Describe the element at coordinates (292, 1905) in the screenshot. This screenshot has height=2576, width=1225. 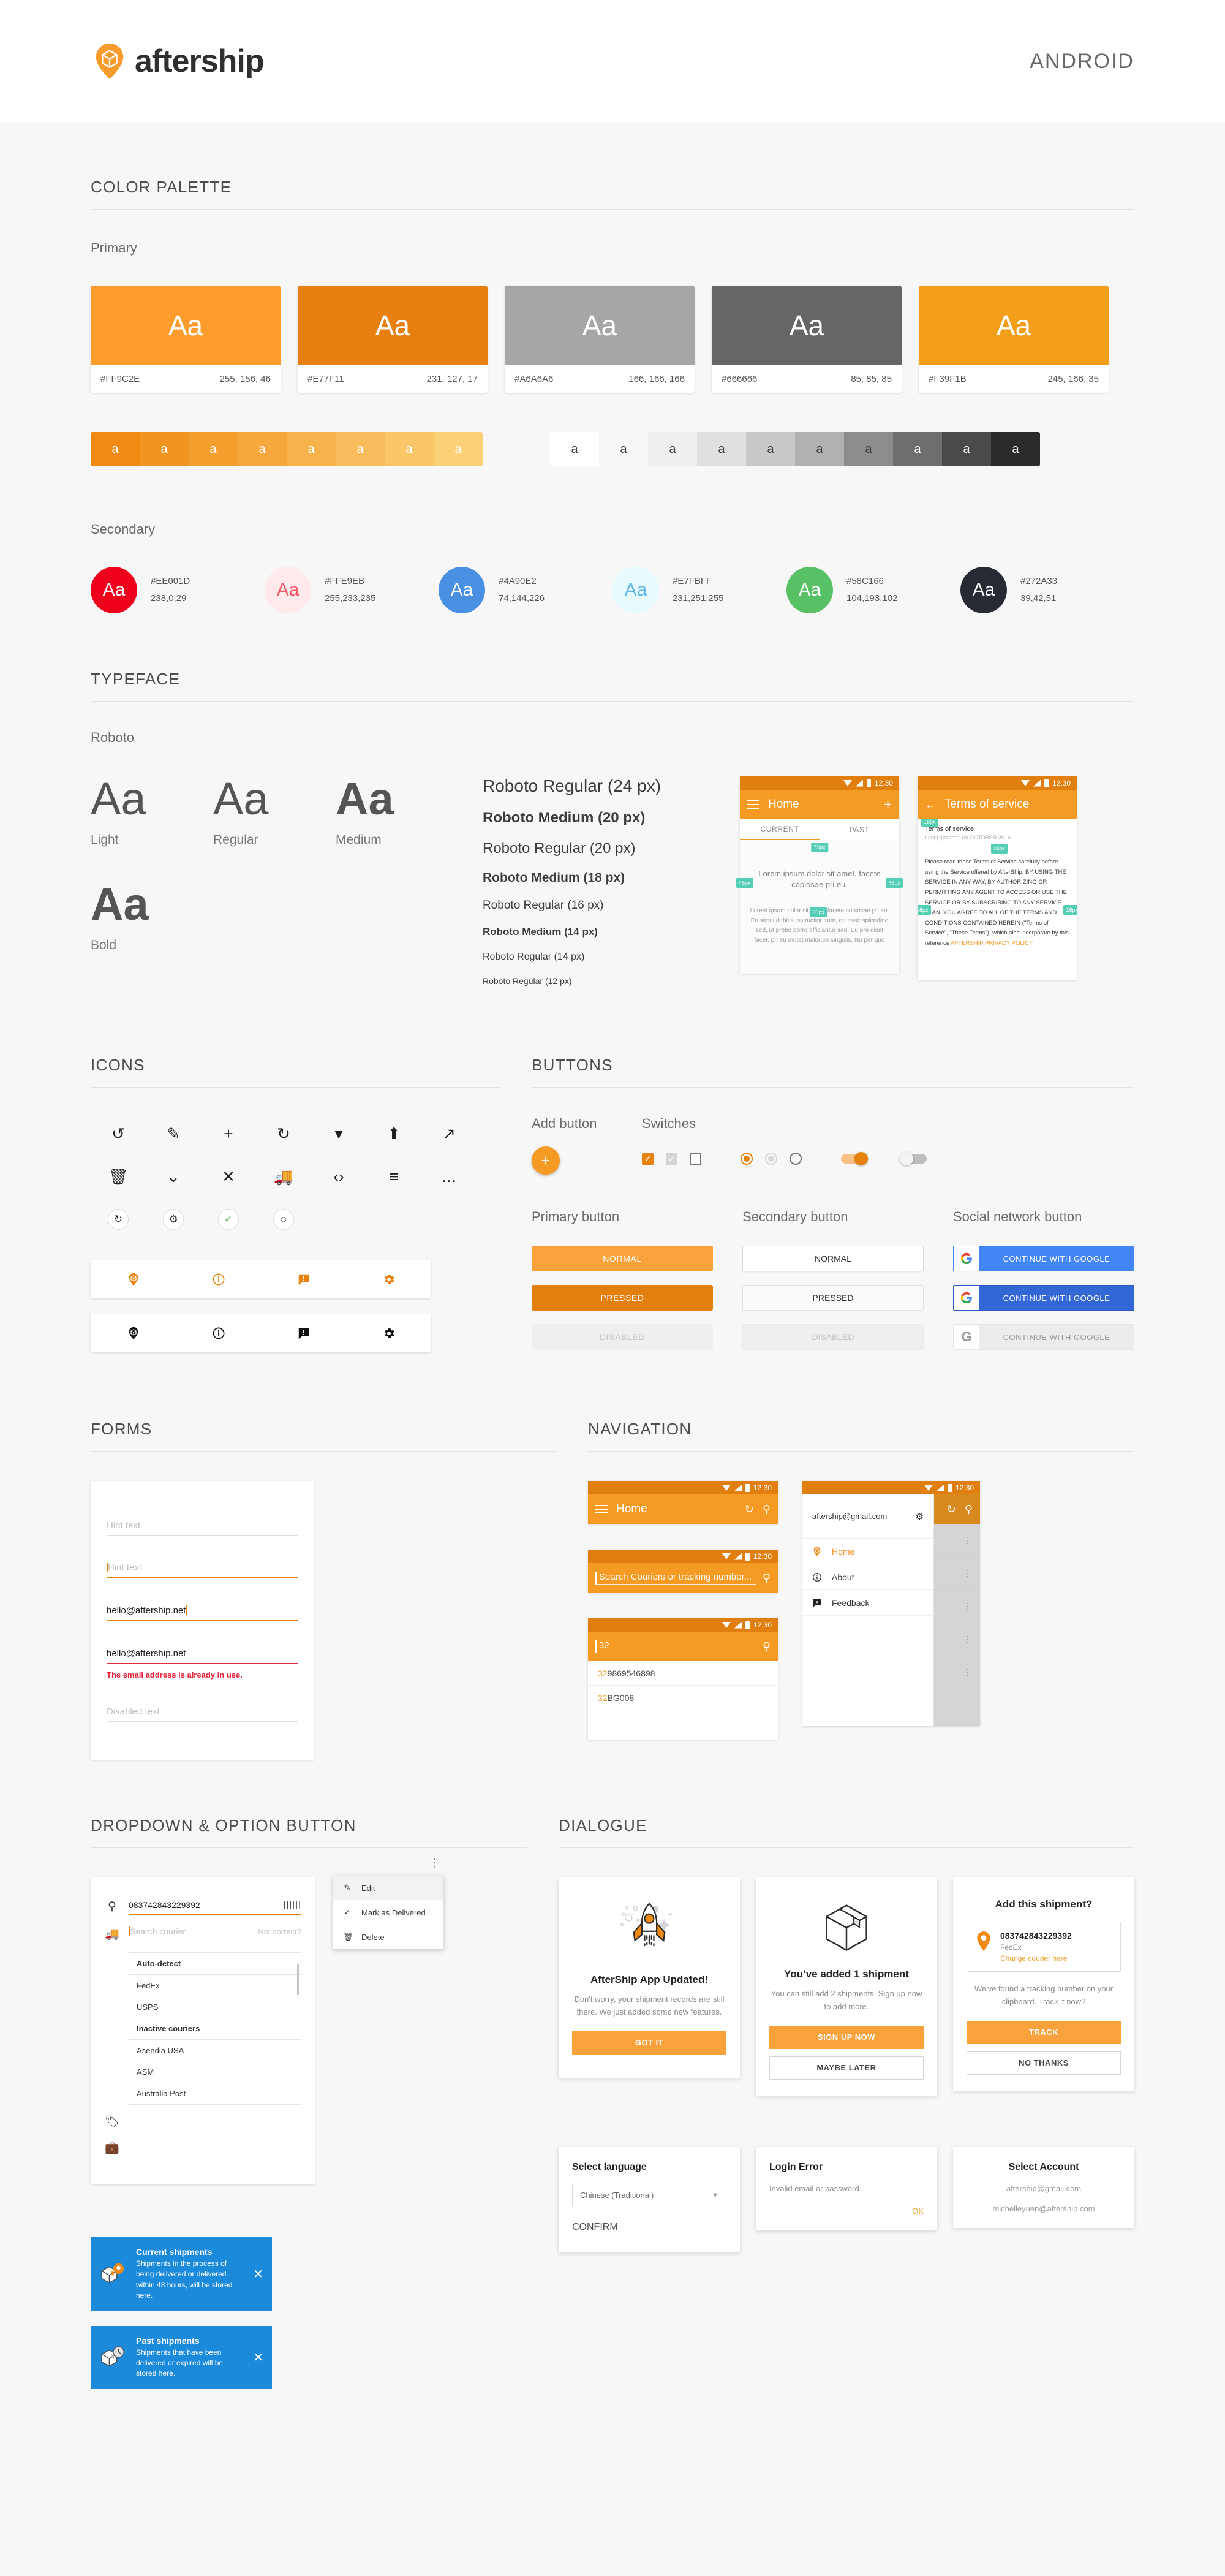
I see `barcode-icon: ||||||` at that location.